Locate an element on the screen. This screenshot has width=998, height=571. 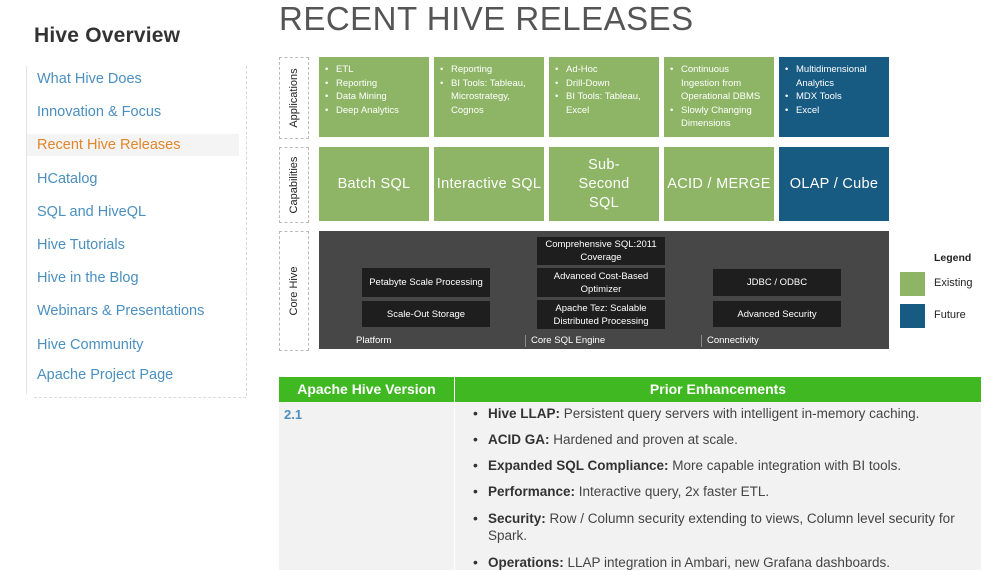
sidebar-bottom-divider is located at coordinates (140, 397).